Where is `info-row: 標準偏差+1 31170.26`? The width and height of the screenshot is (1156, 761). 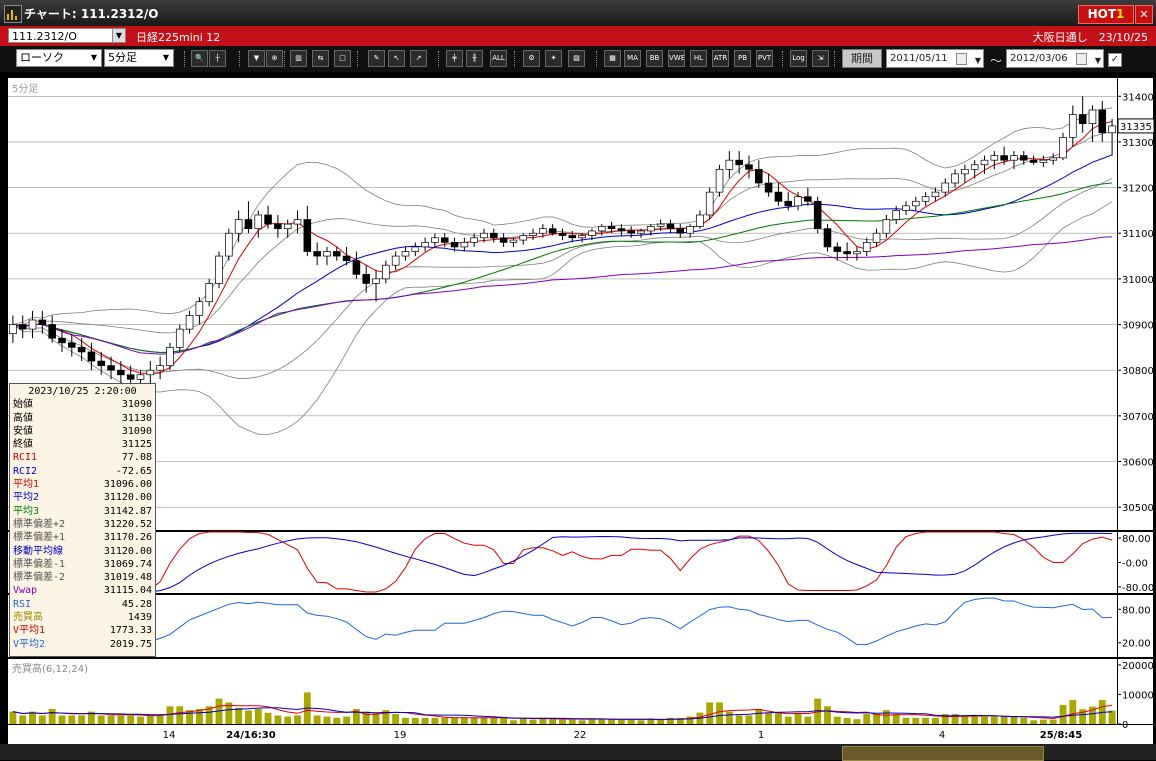 info-row: 標準偏差+1 31170.26 is located at coordinates (82, 537).